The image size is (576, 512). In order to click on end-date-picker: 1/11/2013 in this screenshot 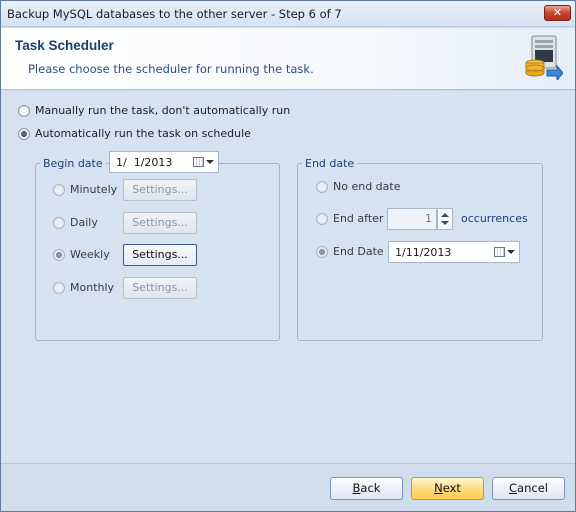, I will do `click(454, 252)`.